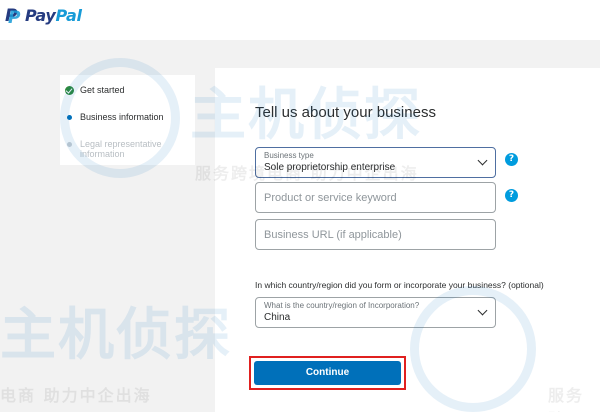 The height and width of the screenshot is (412, 600). What do you see at coordinates (345, 112) in the screenshot?
I see `page-title: Tell us about your business` at bounding box center [345, 112].